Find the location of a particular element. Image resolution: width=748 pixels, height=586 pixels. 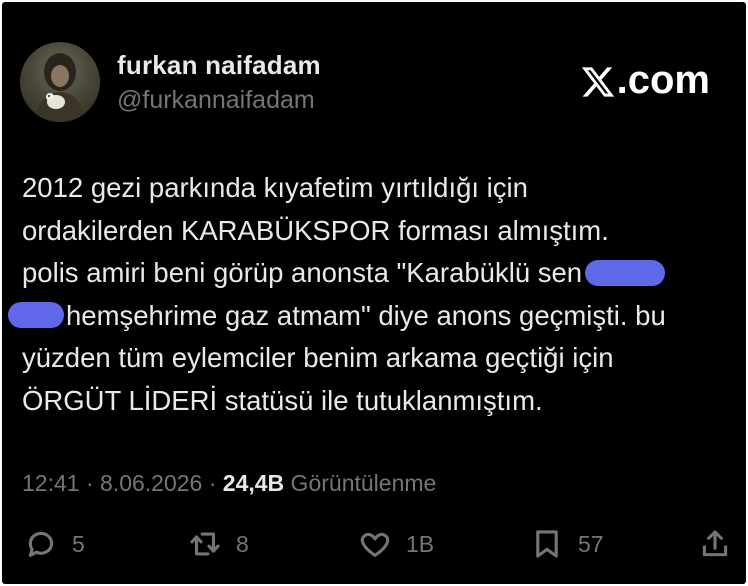

retweet-button: 8 is located at coordinates (218, 544).